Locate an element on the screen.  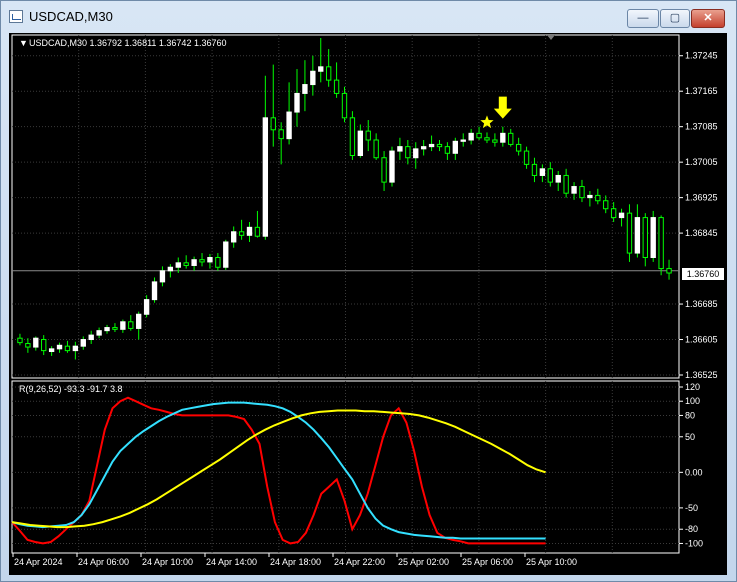
main-y-tick-label: 1.36845 is located at coordinates (701, 233).